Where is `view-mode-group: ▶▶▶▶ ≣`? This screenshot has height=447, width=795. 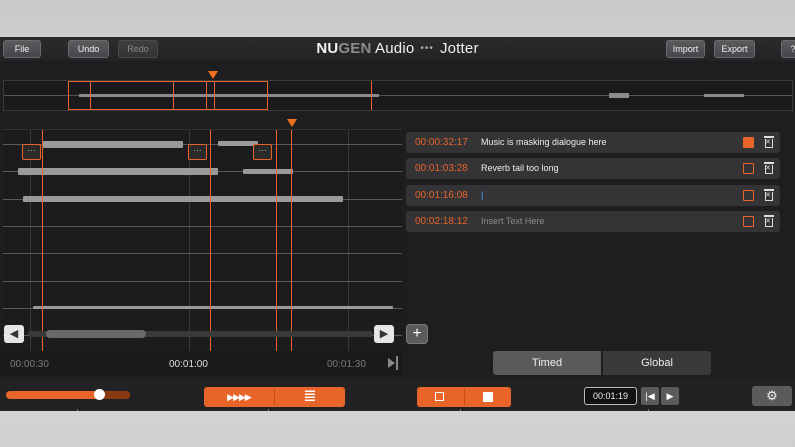 view-mode-group: ▶▶▶▶ ≣ is located at coordinates (274, 397).